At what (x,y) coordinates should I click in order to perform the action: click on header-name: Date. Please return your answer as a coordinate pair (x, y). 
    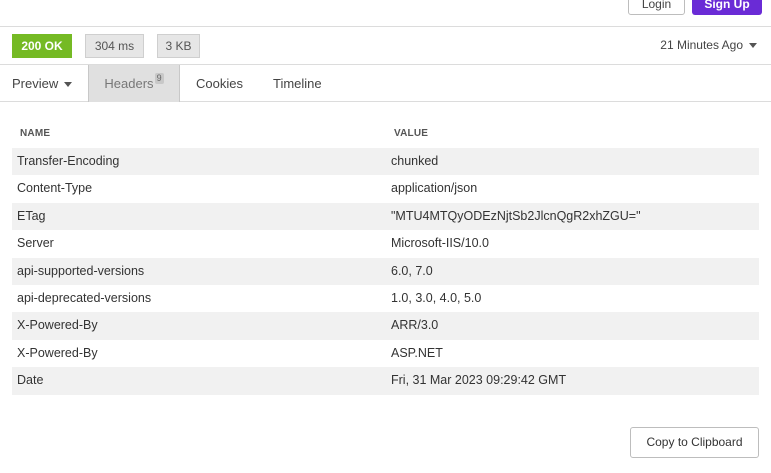
    Looking at the image, I should click on (30, 380).